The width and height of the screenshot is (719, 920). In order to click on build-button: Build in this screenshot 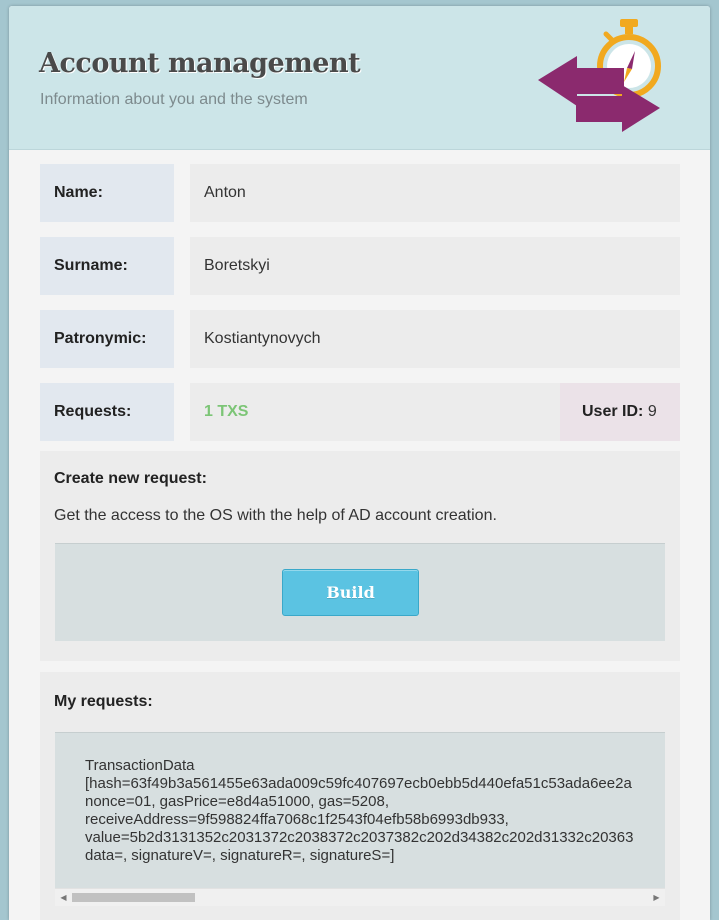, I will do `click(350, 592)`.